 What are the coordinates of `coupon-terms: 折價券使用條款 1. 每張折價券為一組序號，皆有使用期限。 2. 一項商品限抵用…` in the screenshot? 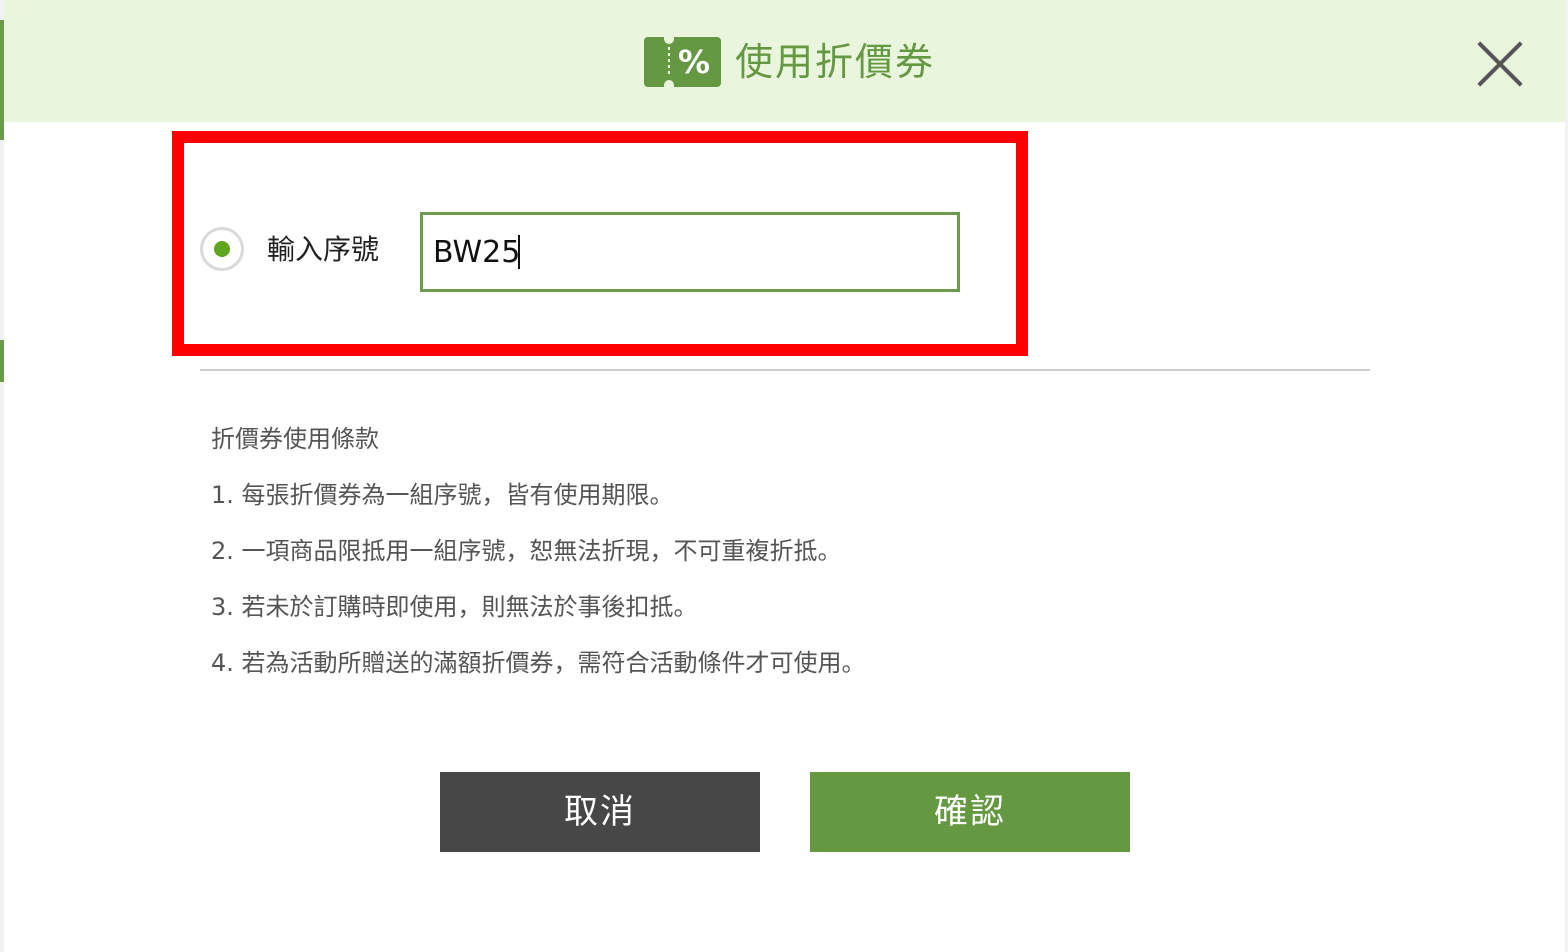 It's located at (538, 560).